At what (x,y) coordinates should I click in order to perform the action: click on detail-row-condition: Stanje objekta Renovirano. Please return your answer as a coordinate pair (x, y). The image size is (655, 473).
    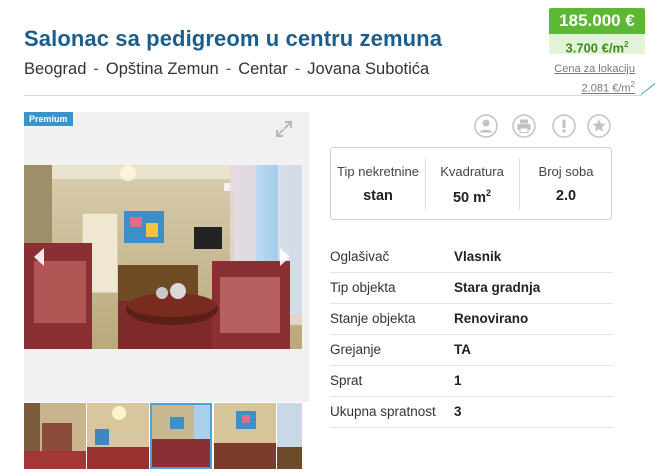
    Looking at the image, I should click on (471, 319).